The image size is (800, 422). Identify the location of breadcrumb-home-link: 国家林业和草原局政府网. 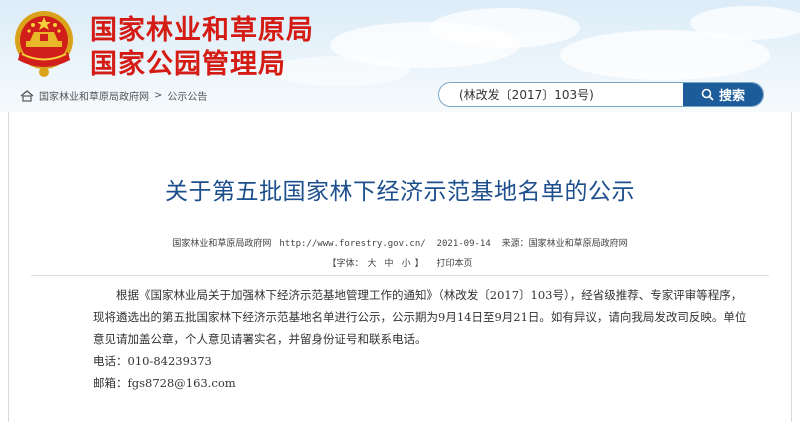
(94, 95).